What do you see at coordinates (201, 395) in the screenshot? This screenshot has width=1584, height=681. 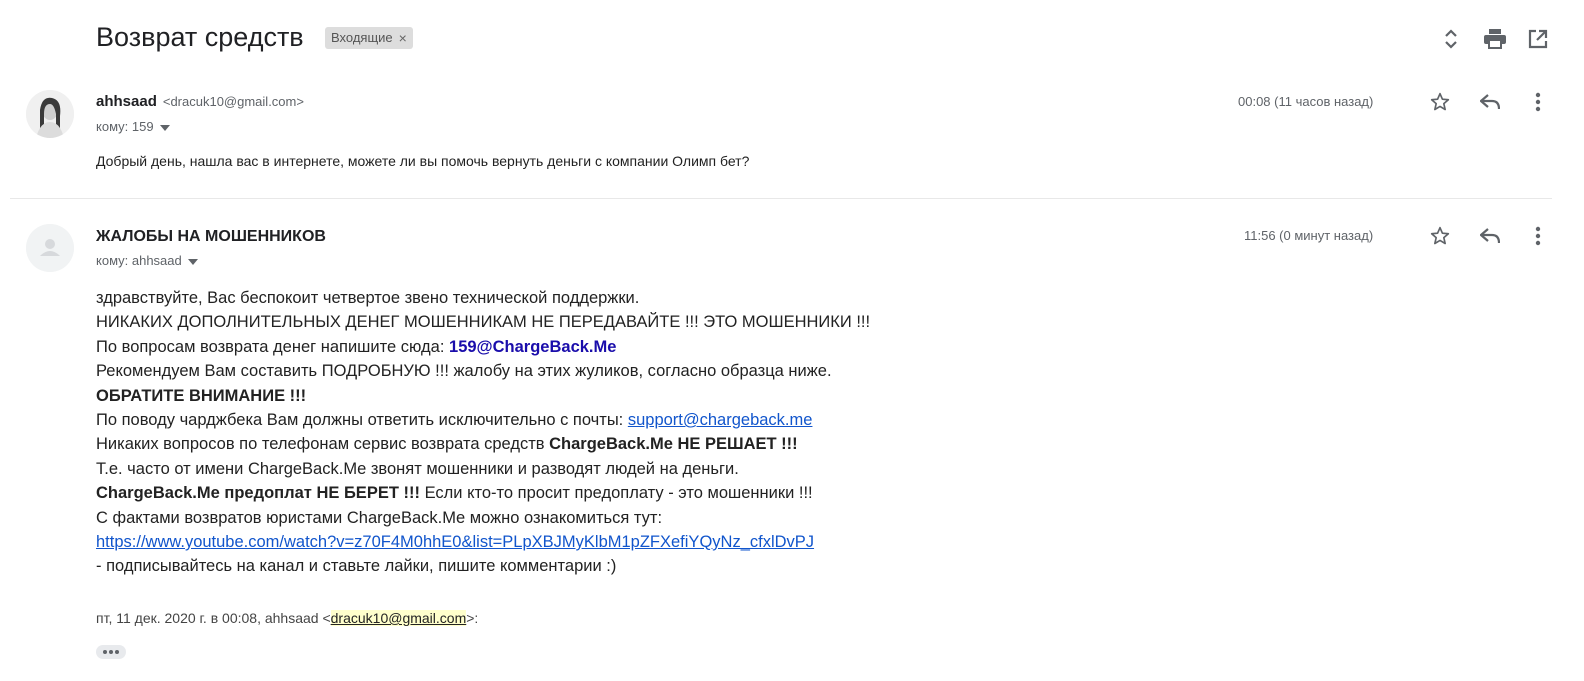 I see `body-line-bold: ОБРАТИТЕ ВНИМАНИЕ !!!` at bounding box center [201, 395].